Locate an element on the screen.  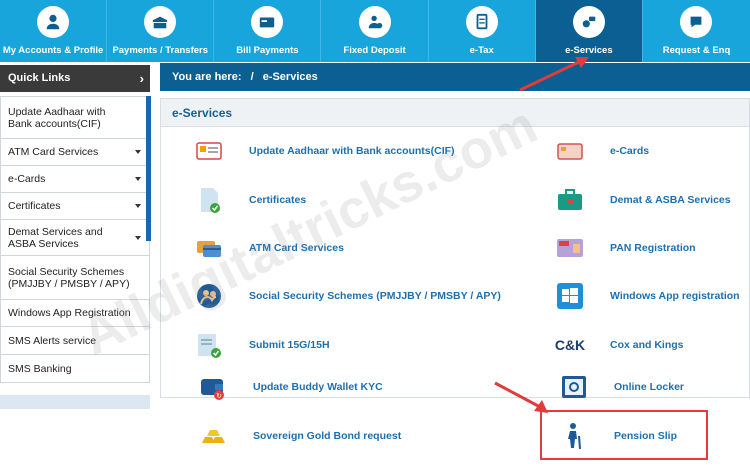
social-security-icon is located at coordinates (209, 296).